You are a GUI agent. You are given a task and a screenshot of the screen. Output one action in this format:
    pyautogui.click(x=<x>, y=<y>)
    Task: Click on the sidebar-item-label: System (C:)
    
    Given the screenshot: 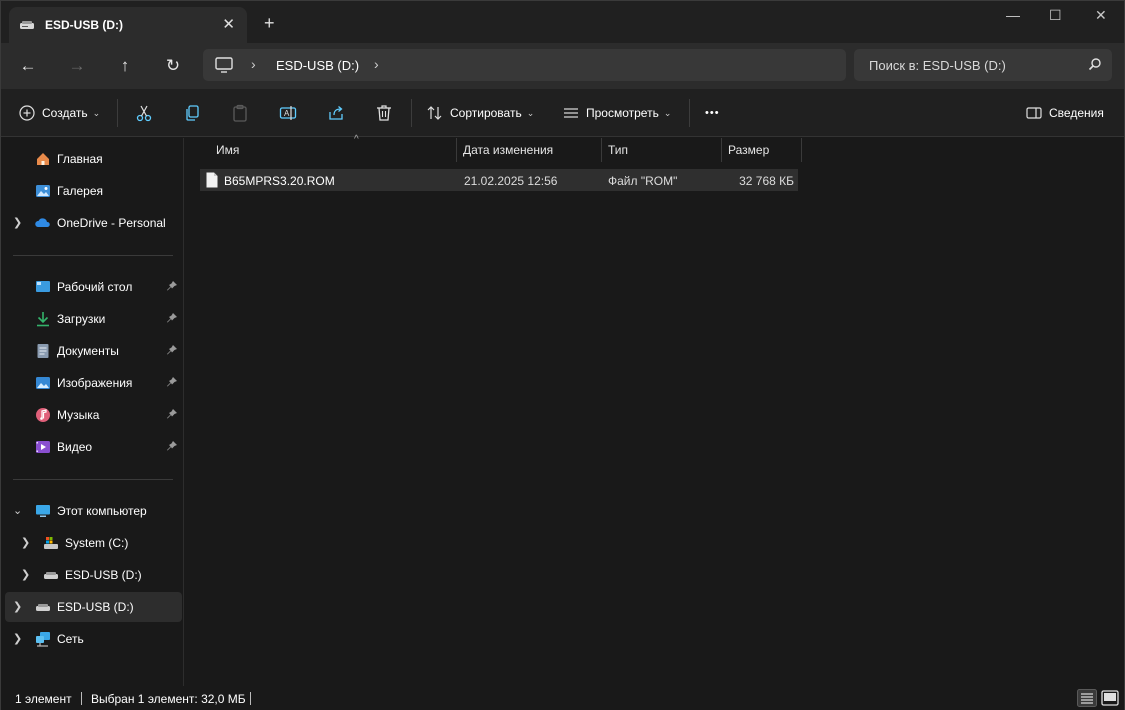 What is the action you would take?
    pyautogui.click(x=97, y=543)
    